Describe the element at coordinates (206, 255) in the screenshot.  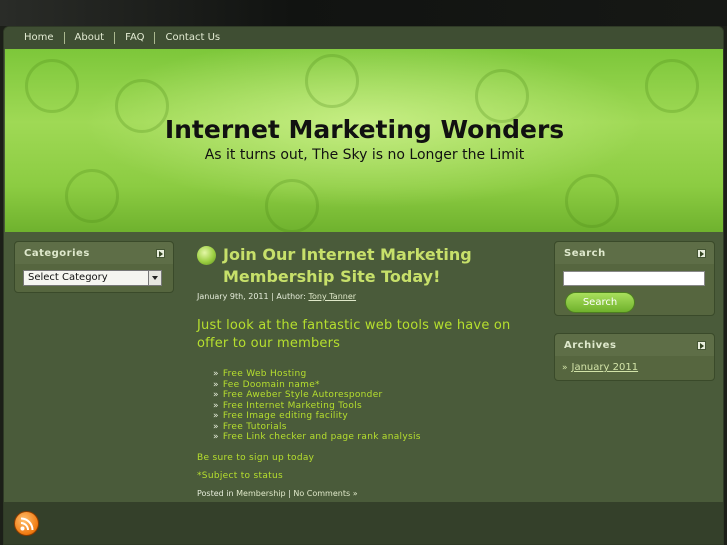
I see `bullet-icon` at that location.